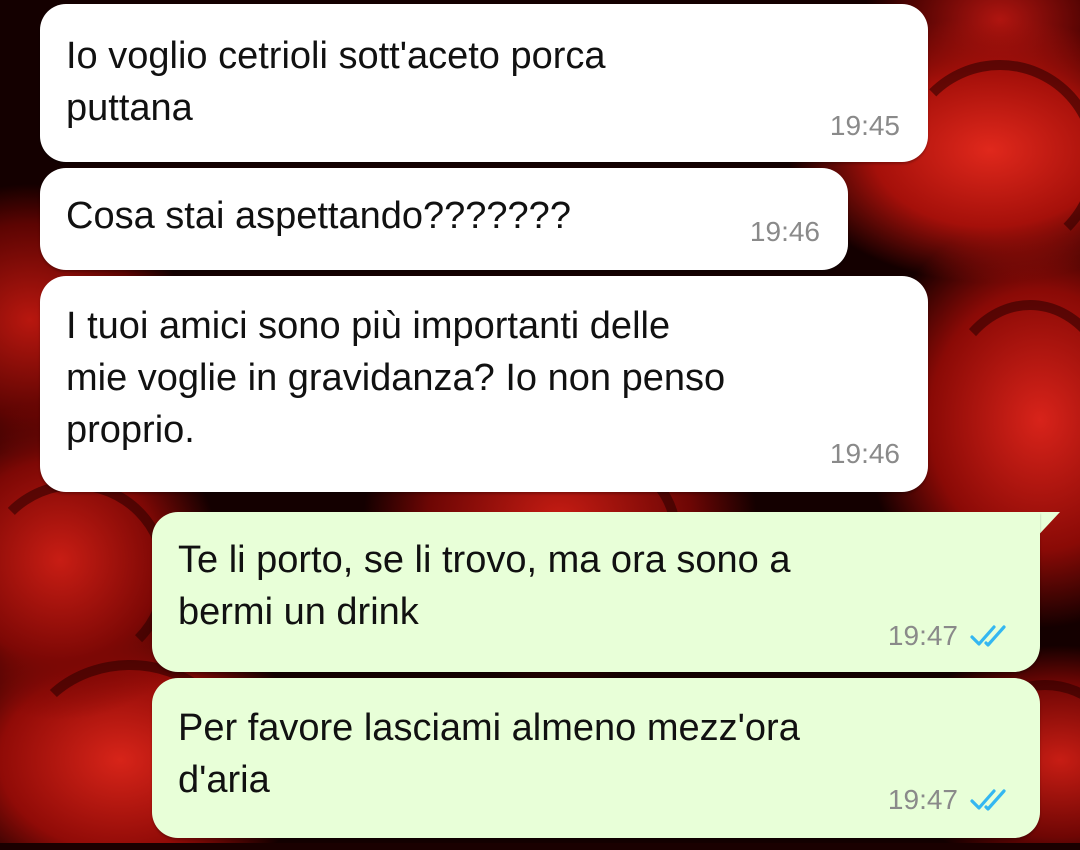 The height and width of the screenshot is (850, 1080). I want to click on message-timestamp: 19:45, so click(864, 125).